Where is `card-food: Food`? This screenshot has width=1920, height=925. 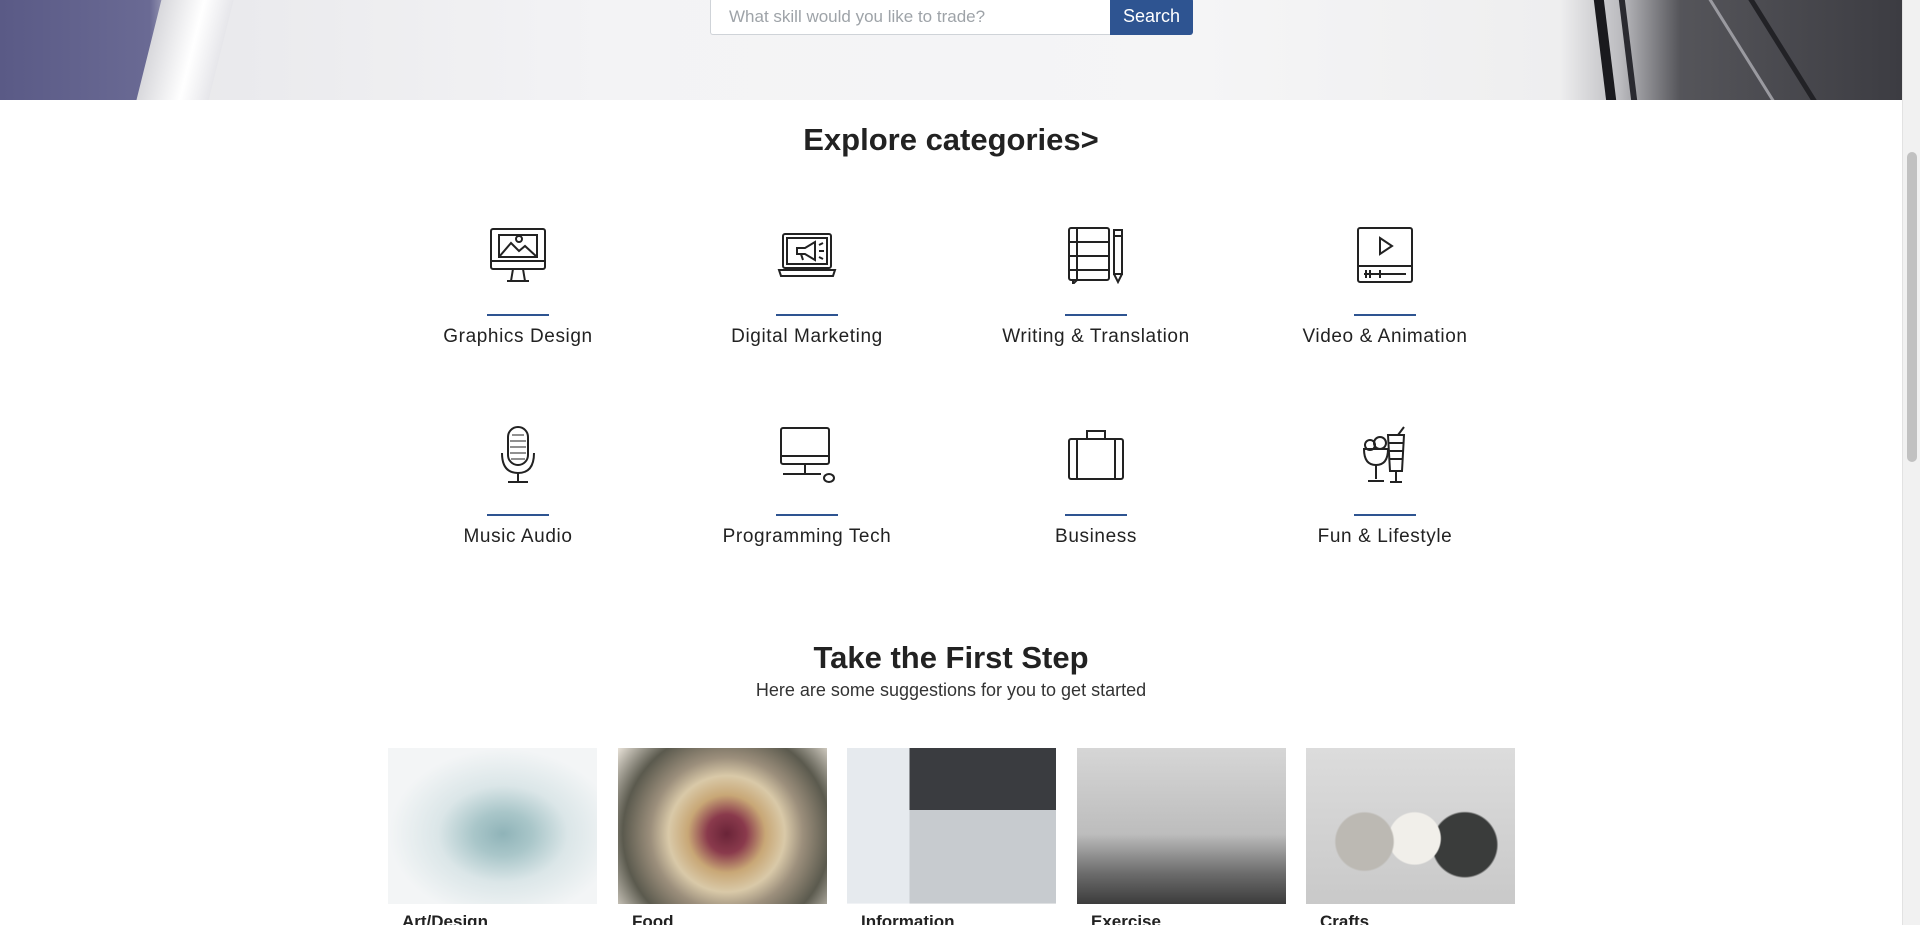 card-food: Food is located at coordinates (722, 836).